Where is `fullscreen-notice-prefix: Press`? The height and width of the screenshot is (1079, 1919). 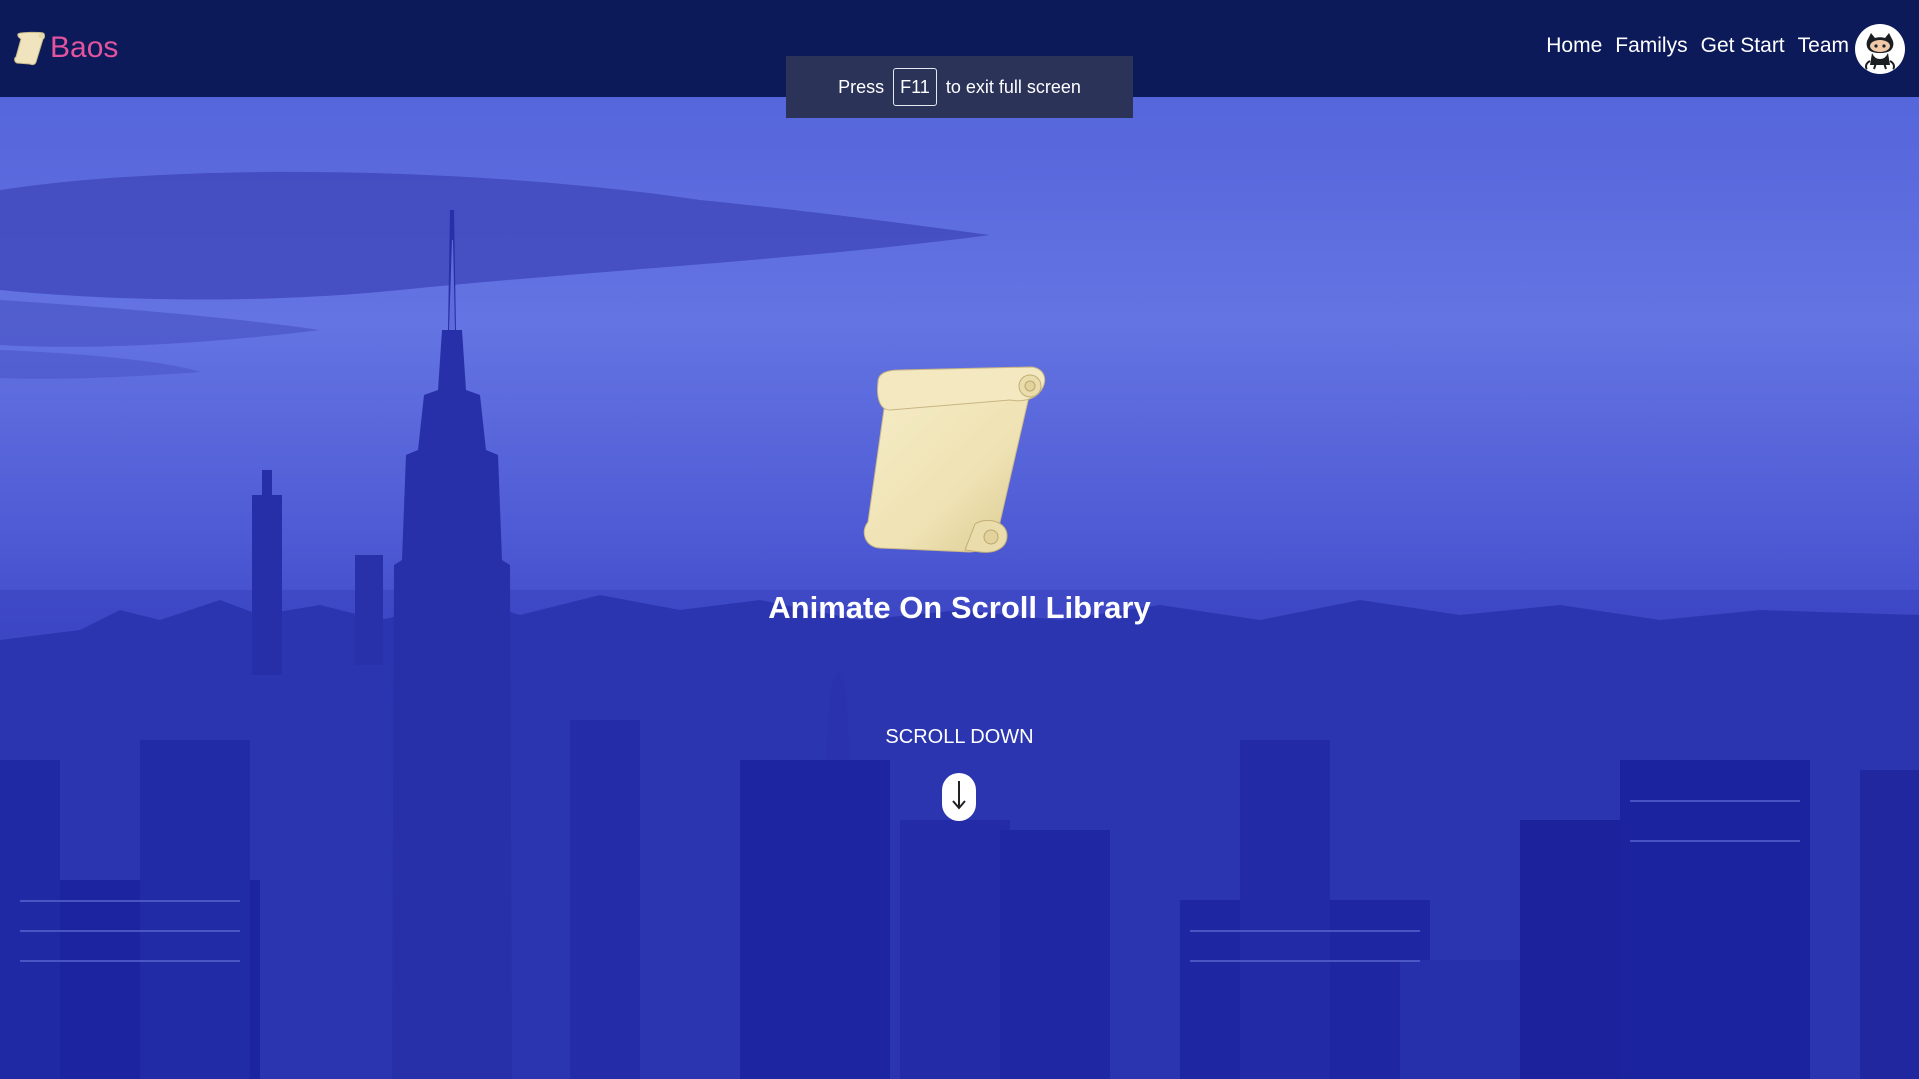
fullscreen-notice-prefix: Press is located at coordinates (861, 86).